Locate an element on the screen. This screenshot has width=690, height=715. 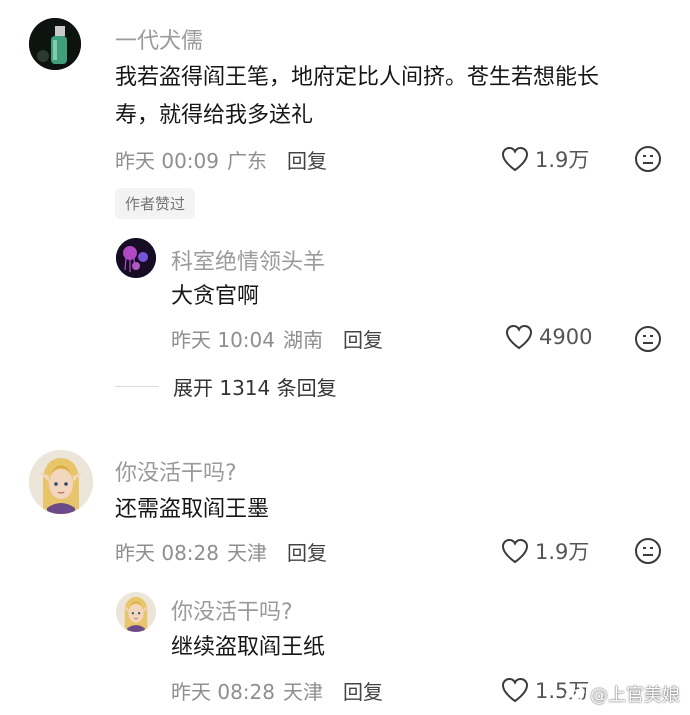
comment-meta: 昨天 08:28 天津 回复 is located at coordinates (221, 551).